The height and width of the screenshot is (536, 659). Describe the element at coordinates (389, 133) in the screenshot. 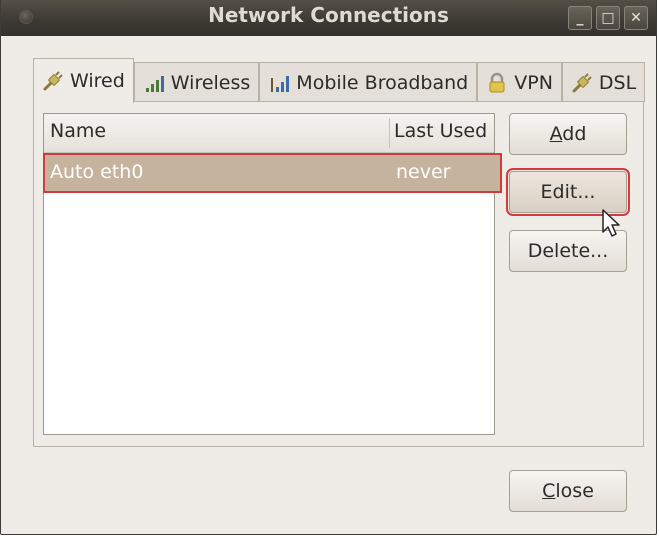

I see `column-divider` at that location.